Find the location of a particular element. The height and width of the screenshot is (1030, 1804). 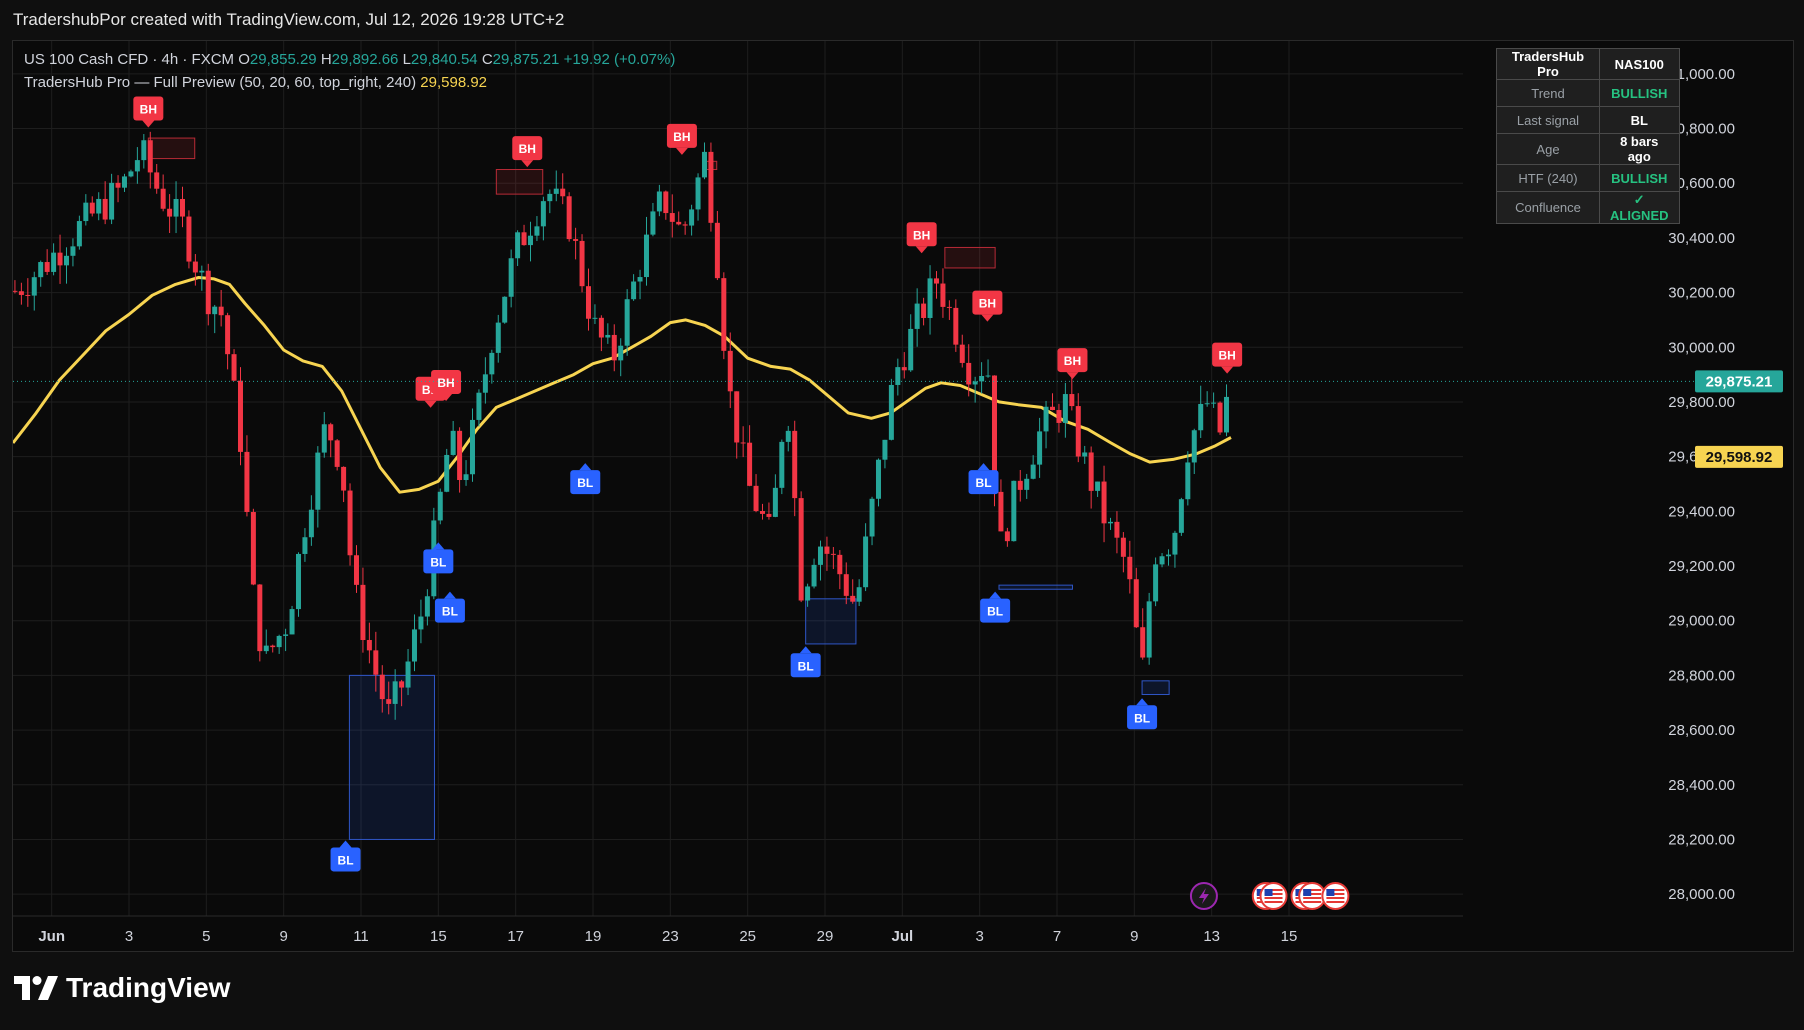

time-tick-label: 5 is located at coordinates (206, 936).